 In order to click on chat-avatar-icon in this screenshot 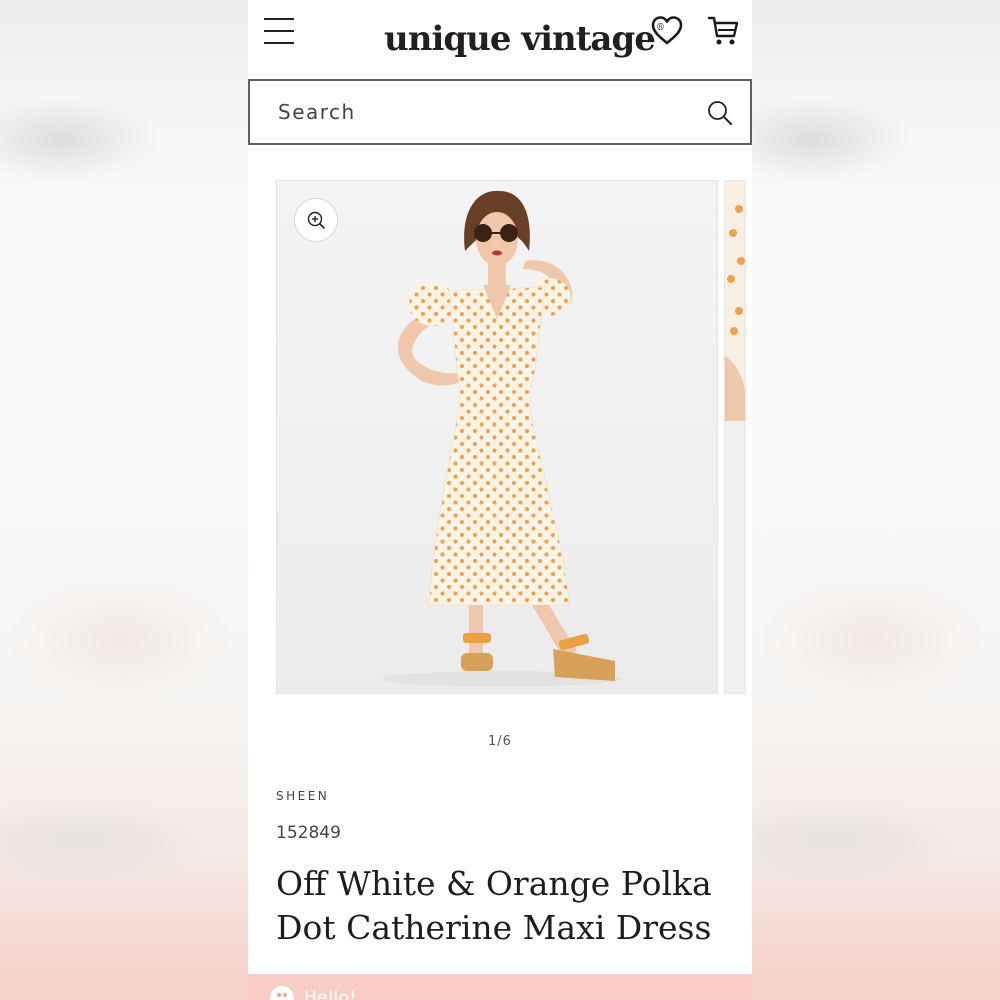, I will do `click(282, 993)`.